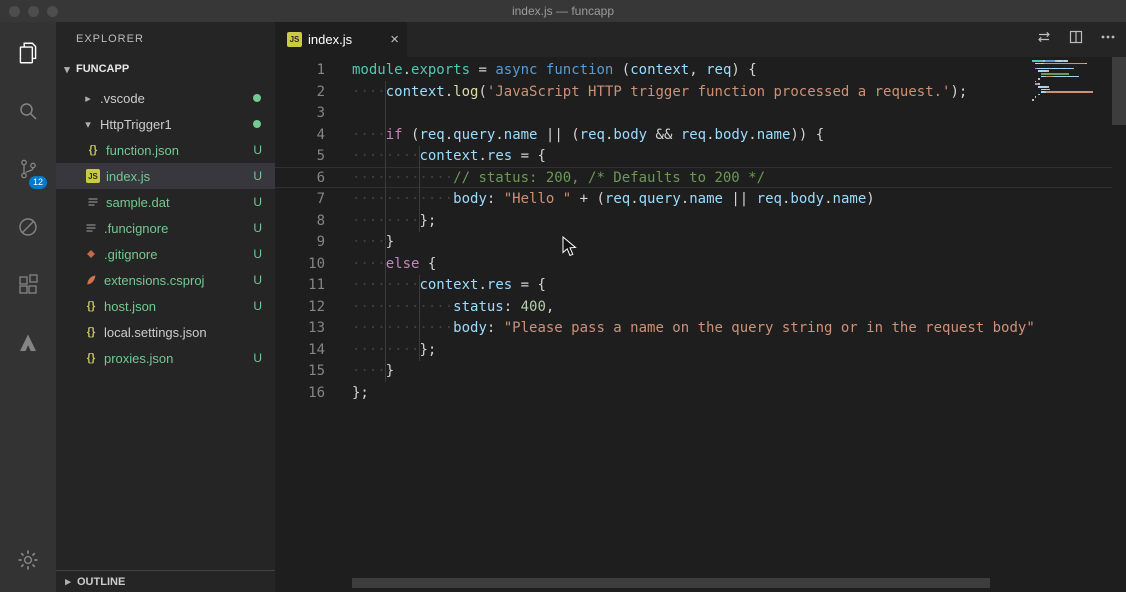  Describe the element at coordinates (1076, 39) in the screenshot. I see `split-editor-icon` at that location.